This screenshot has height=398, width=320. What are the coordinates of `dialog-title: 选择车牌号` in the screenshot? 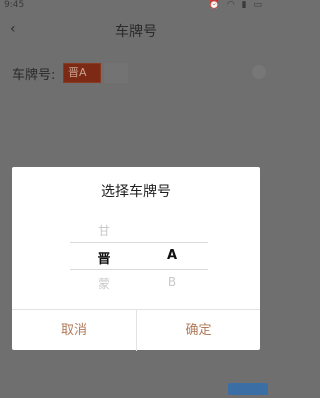 It's located at (136, 192).